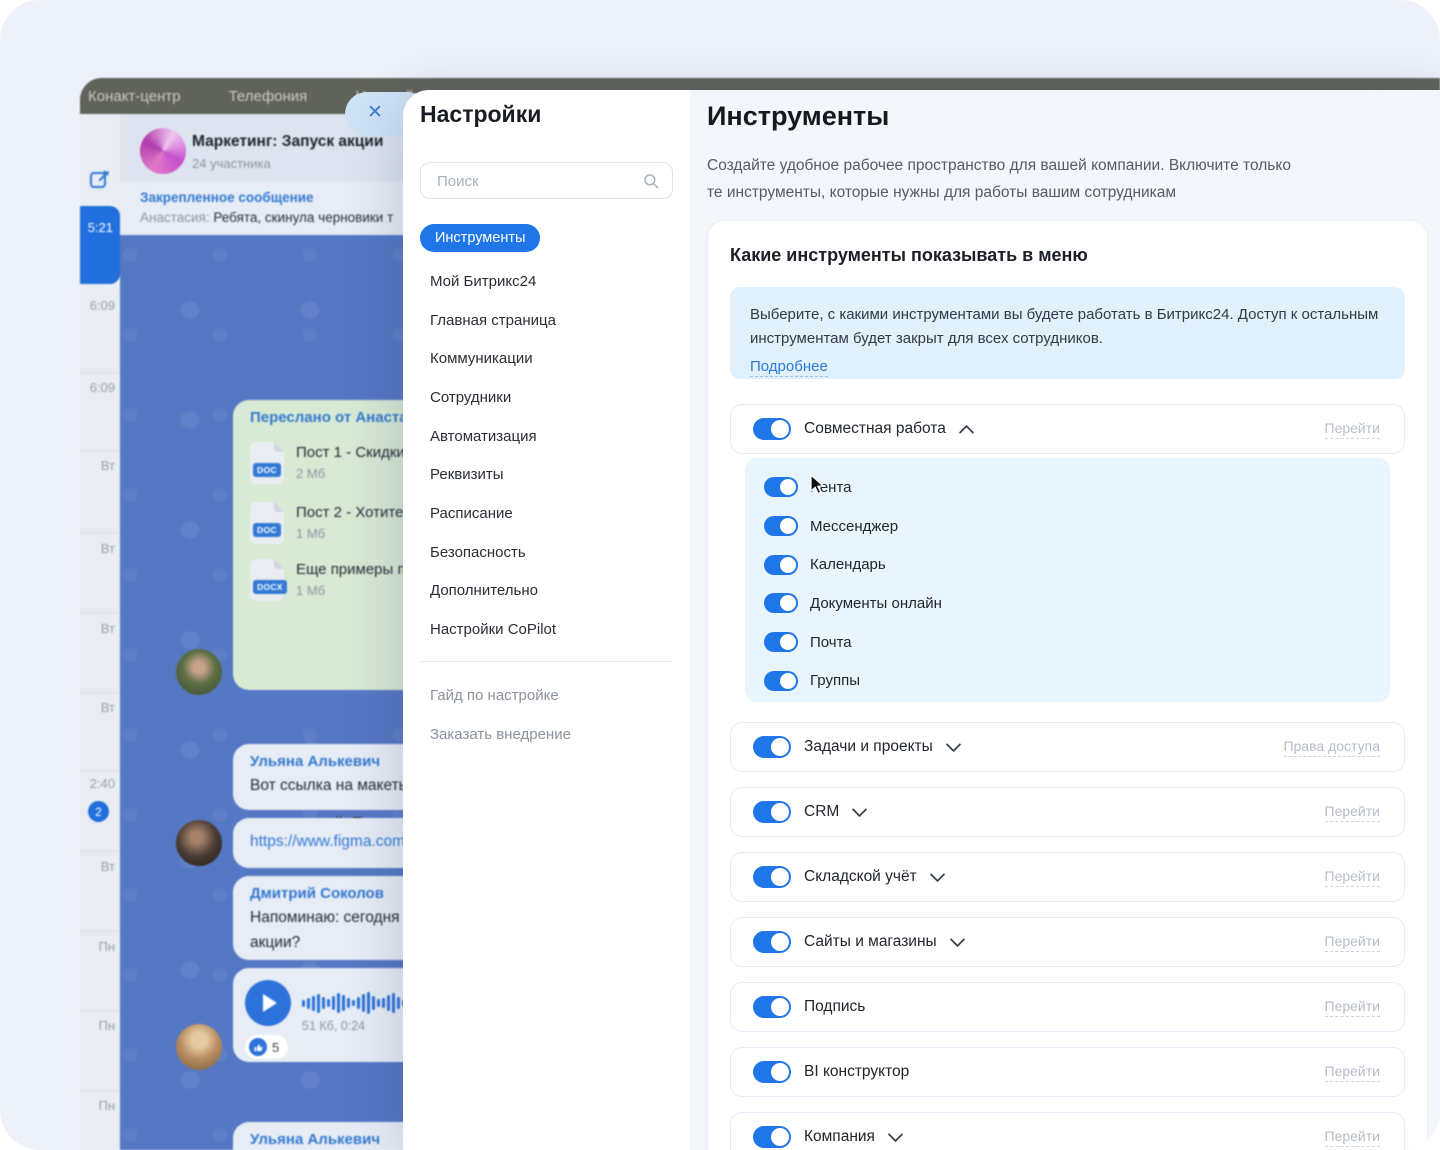 This screenshot has height=1150, width=1440. What do you see at coordinates (102, 783) in the screenshot?
I see `chat-item-time: 2:40` at bounding box center [102, 783].